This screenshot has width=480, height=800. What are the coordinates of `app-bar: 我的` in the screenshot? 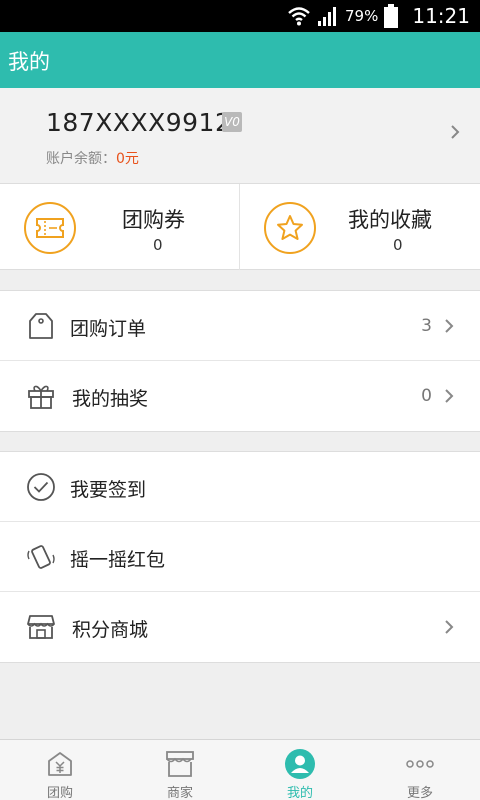 It's located at (240, 60).